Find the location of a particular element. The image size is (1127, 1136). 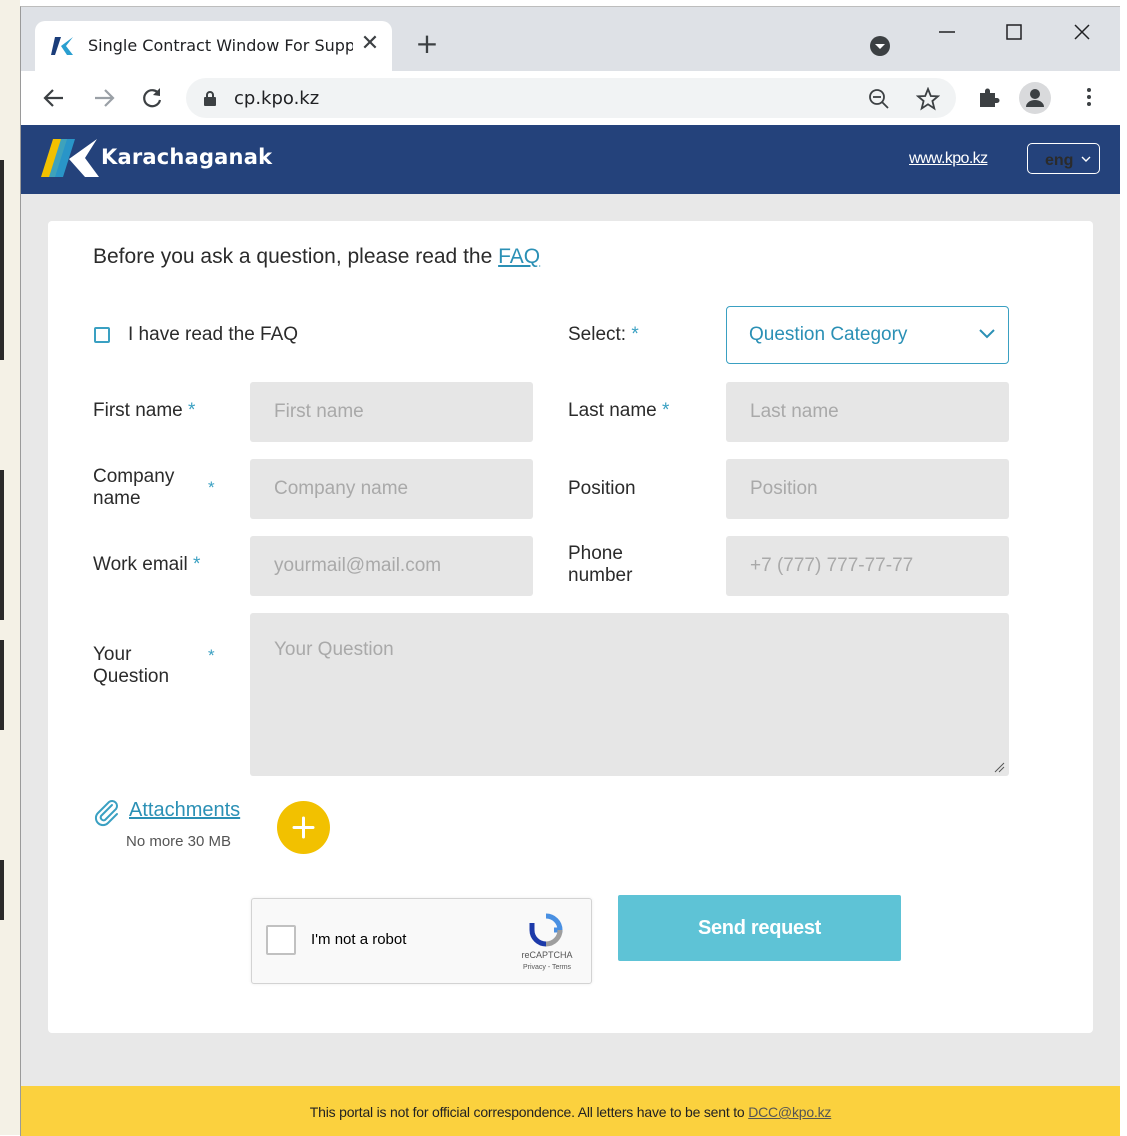

browser-tab: Single Contract Window For Supp ✕ is located at coordinates (213, 46).